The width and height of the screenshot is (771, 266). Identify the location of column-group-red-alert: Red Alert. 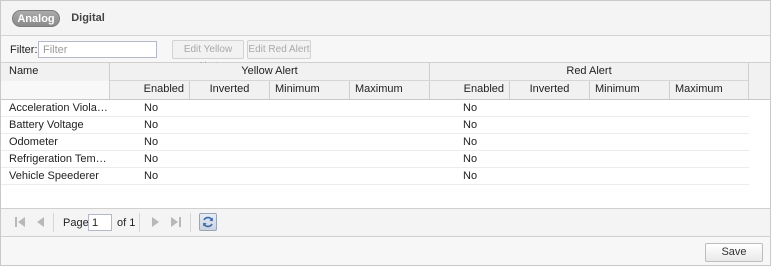
(589, 72).